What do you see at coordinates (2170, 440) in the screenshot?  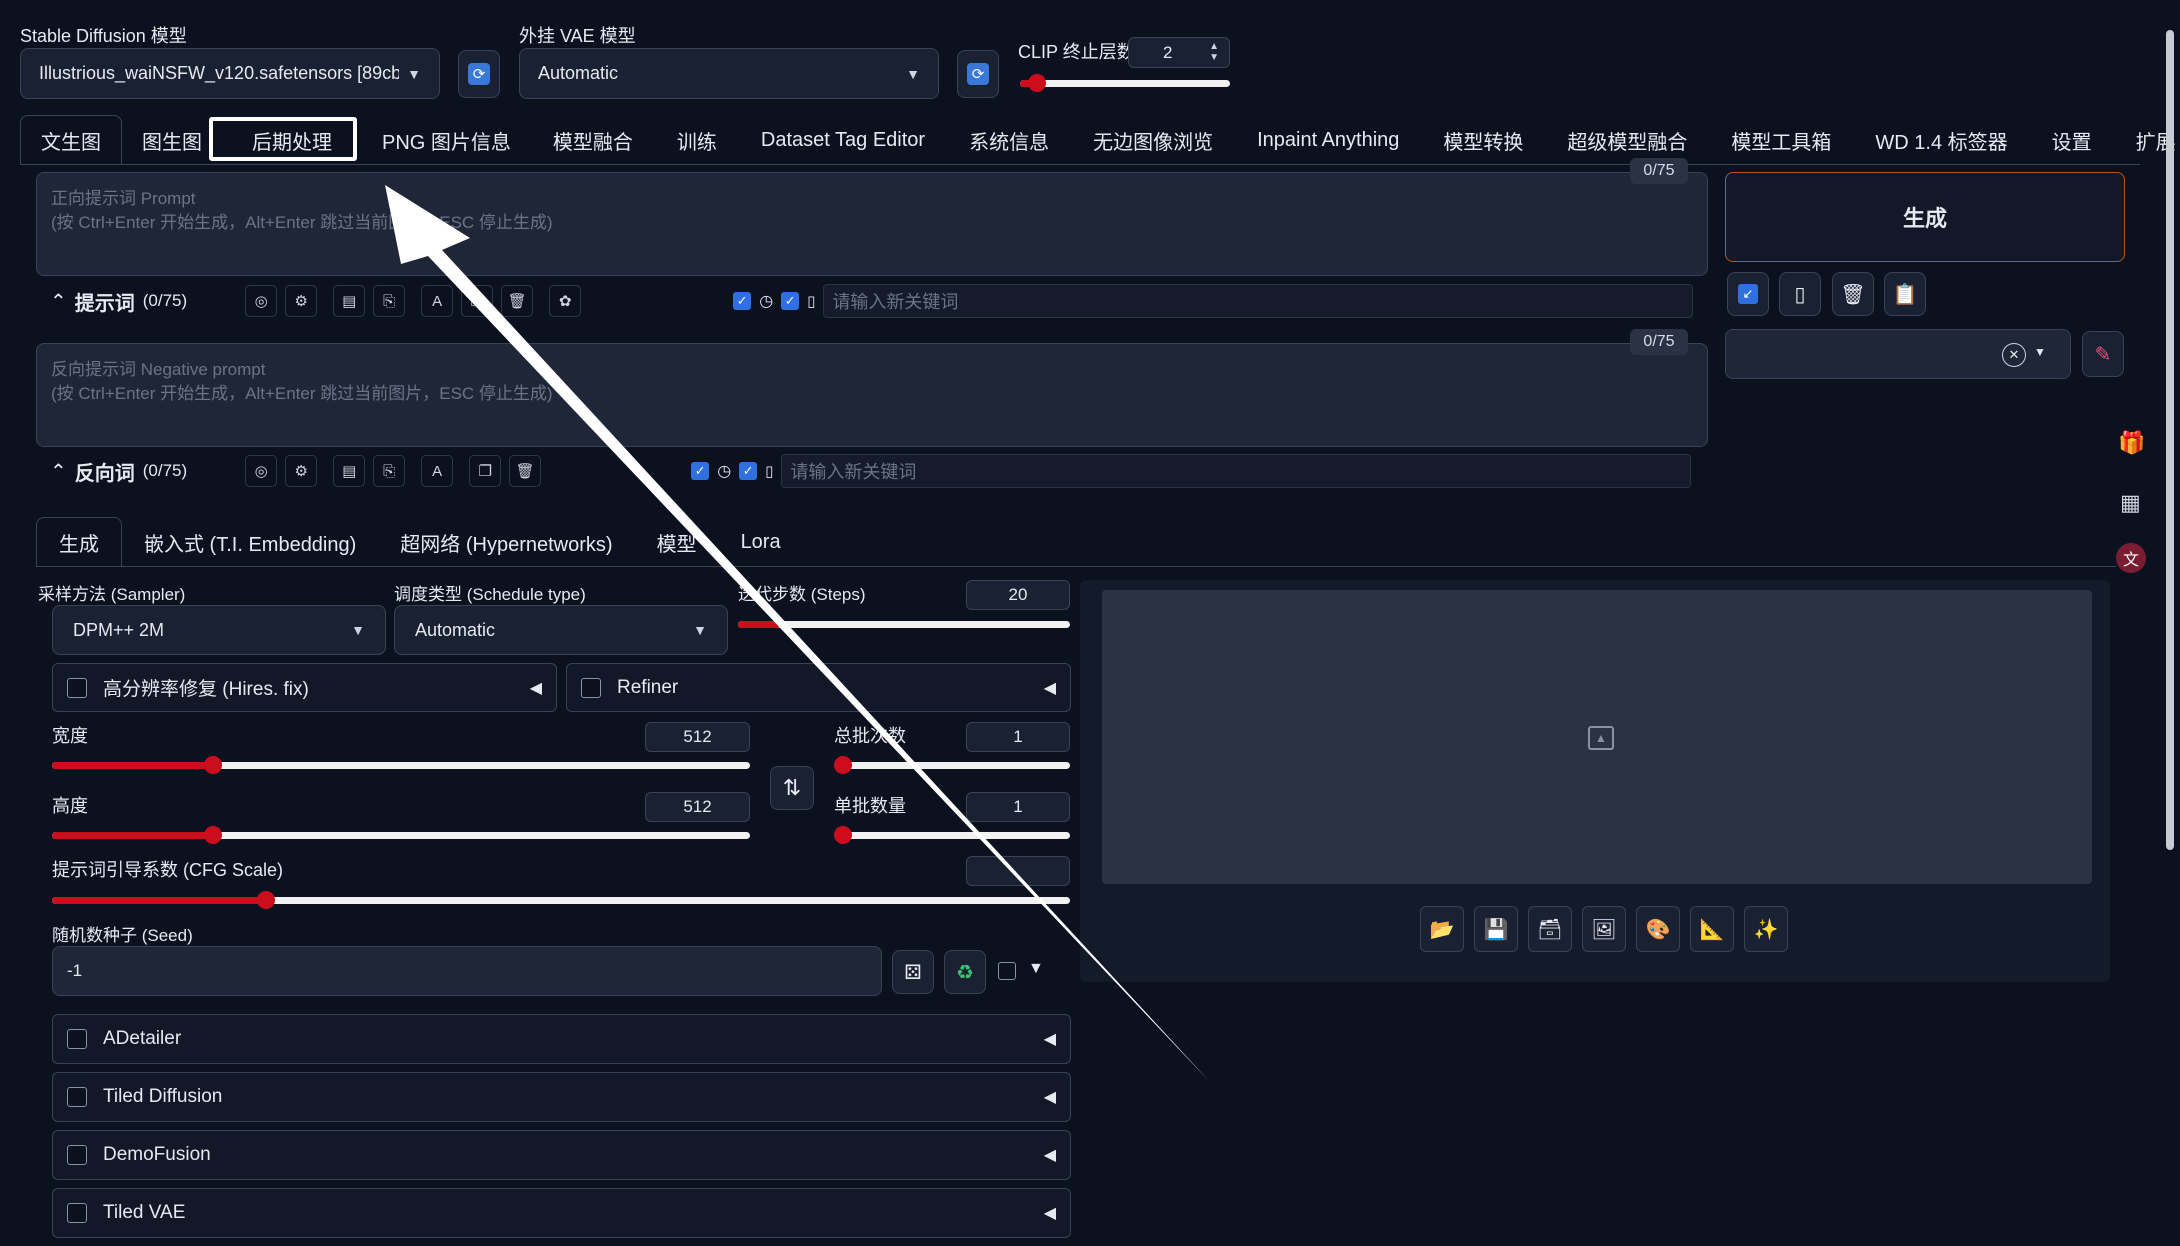 I see `vertical-scrollbar` at bounding box center [2170, 440].